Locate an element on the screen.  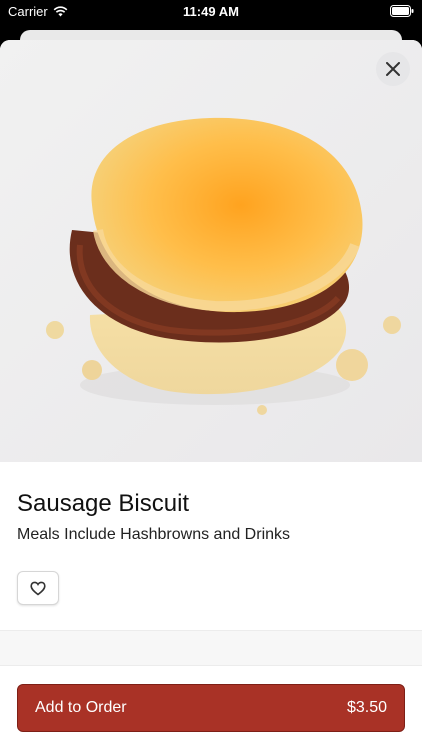
heart-outline-icon is located at coordinates (38, 588).